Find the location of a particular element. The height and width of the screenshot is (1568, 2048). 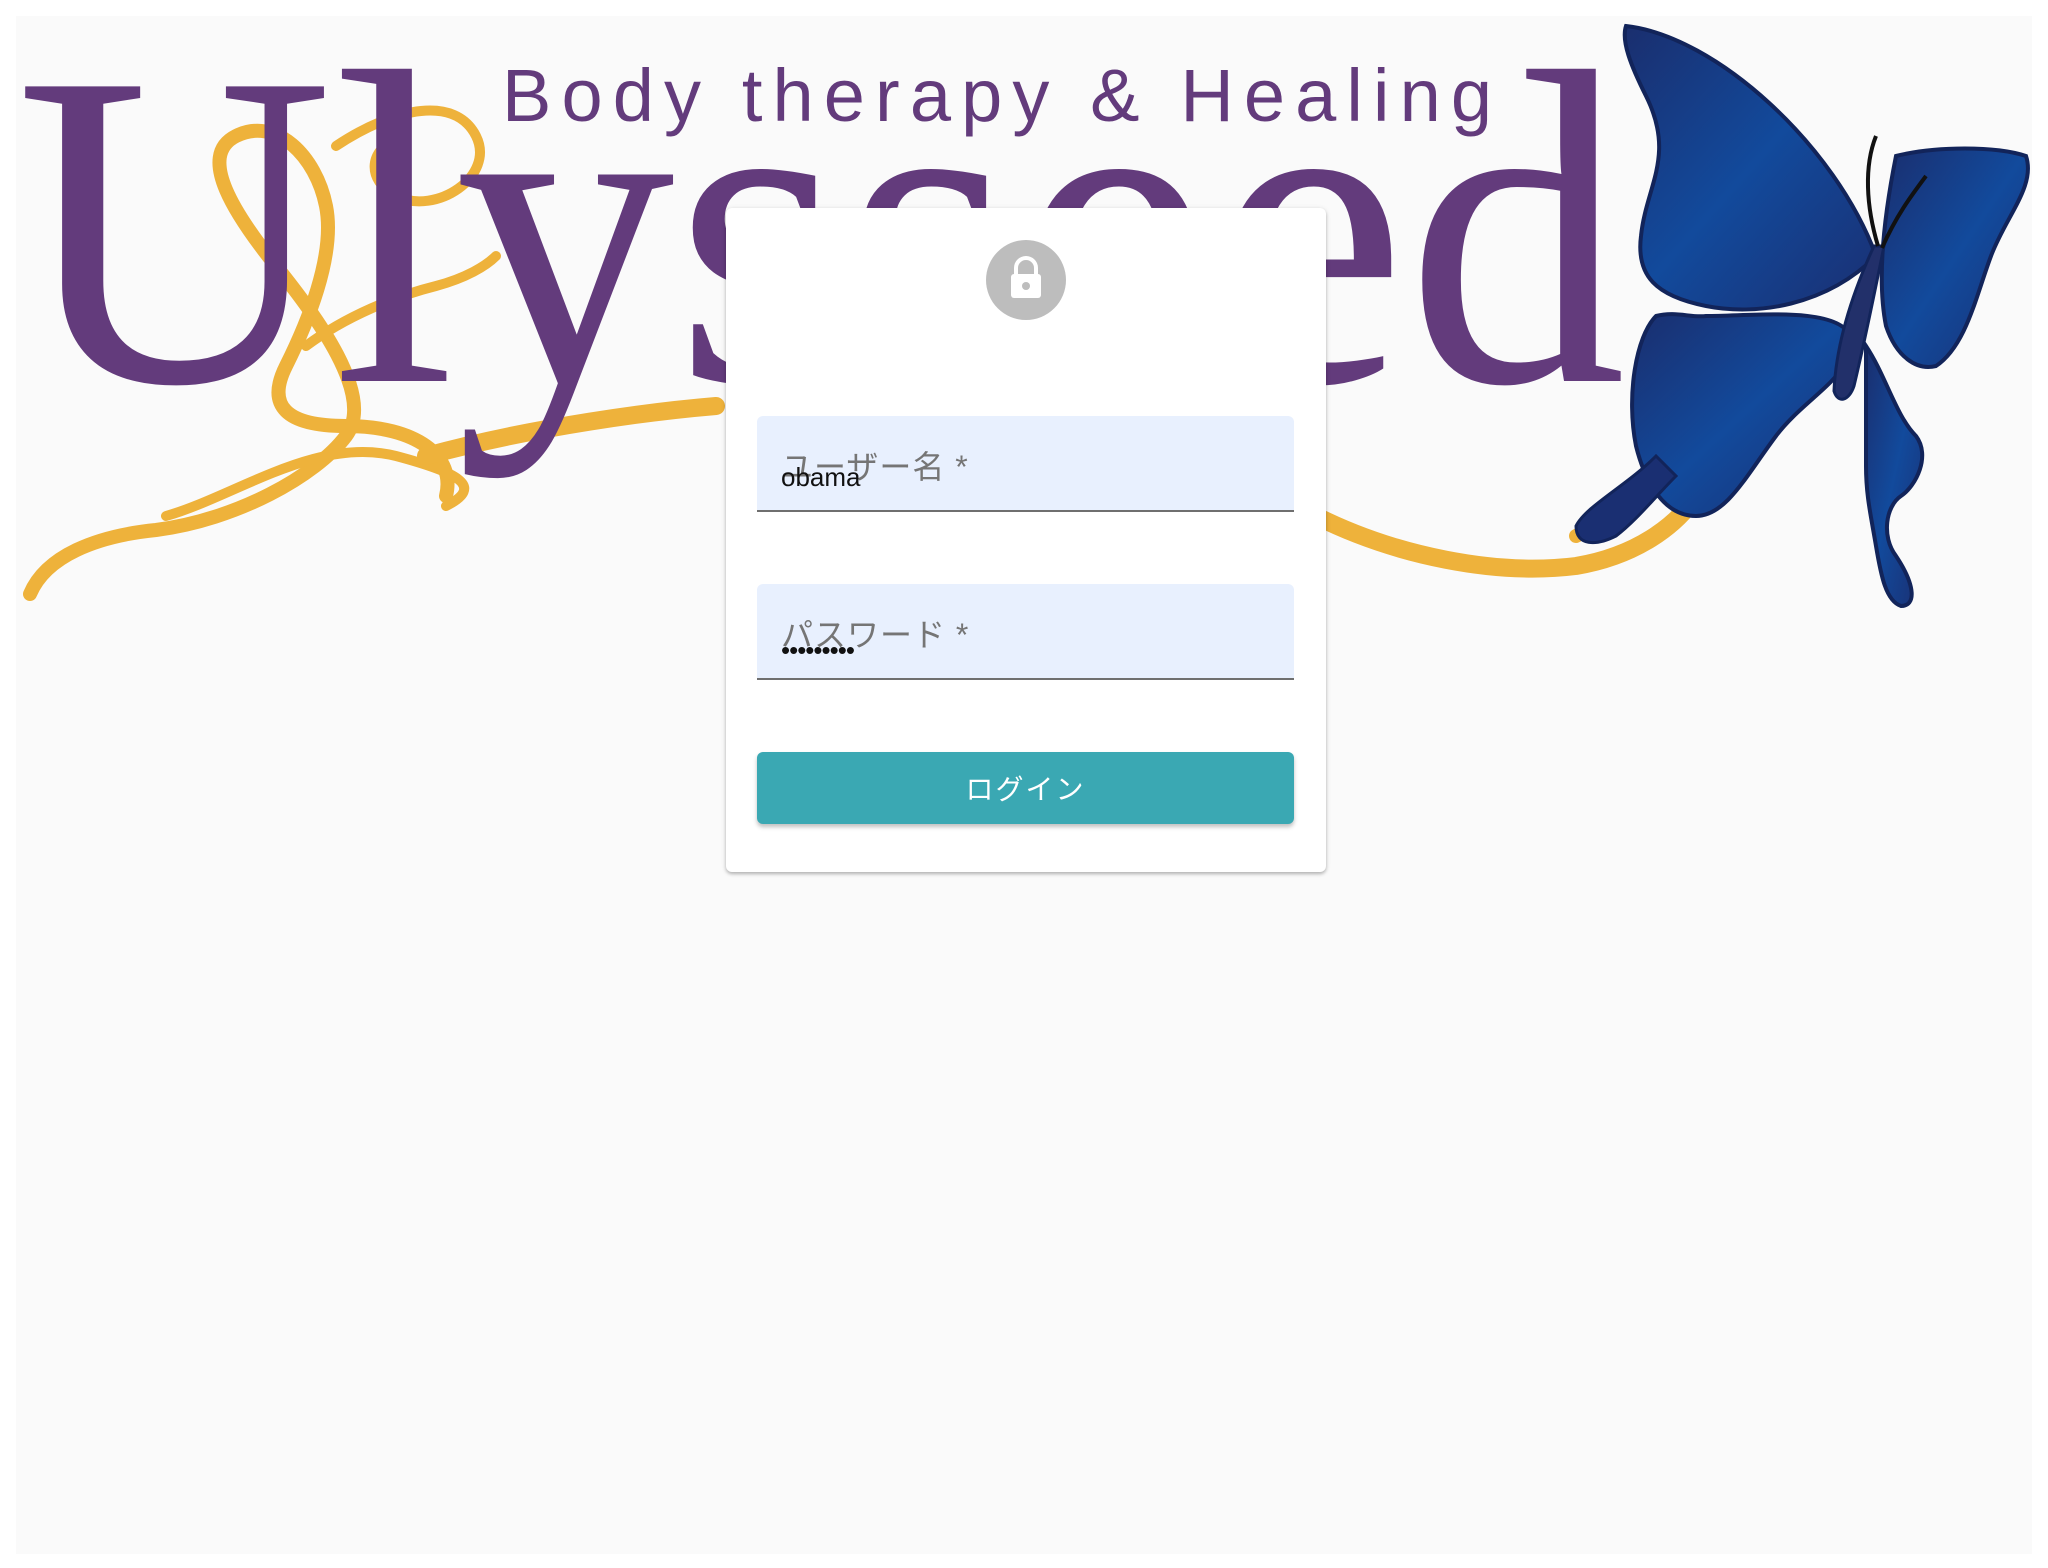

butterfly-icon is located at coordinates (1802, 316).